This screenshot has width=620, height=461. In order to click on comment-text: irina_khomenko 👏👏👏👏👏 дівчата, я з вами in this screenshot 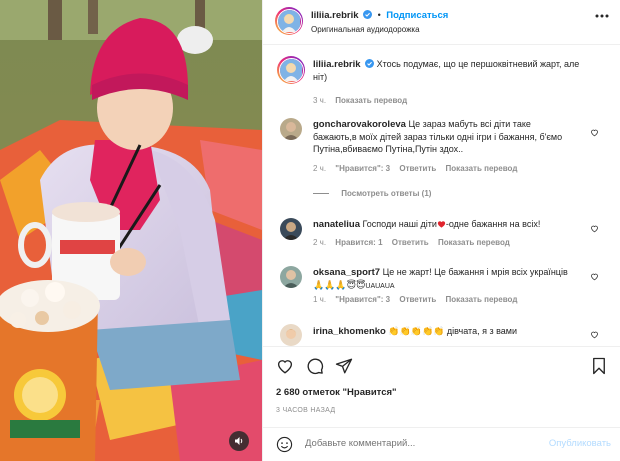, I will do `click(448, 331)`.